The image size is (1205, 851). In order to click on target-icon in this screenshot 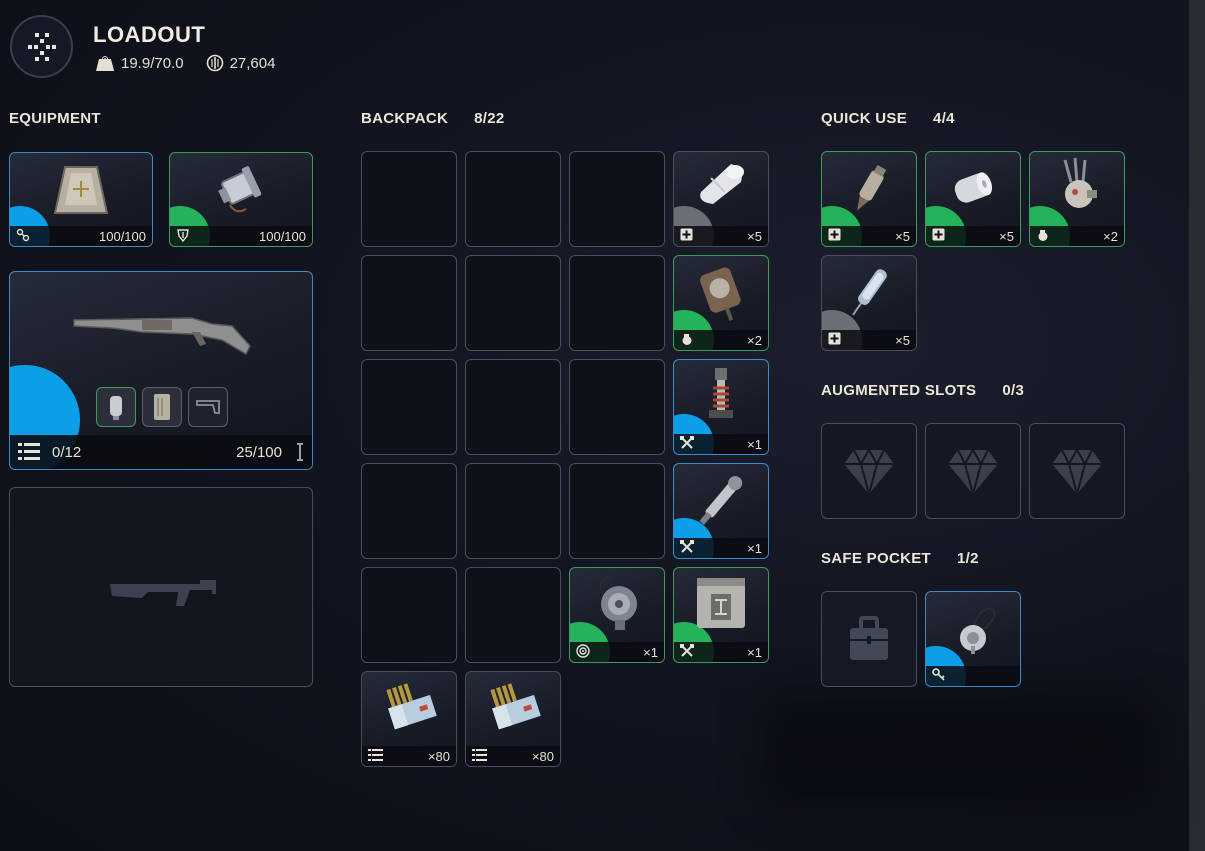, I will do `click(583, 652)`.